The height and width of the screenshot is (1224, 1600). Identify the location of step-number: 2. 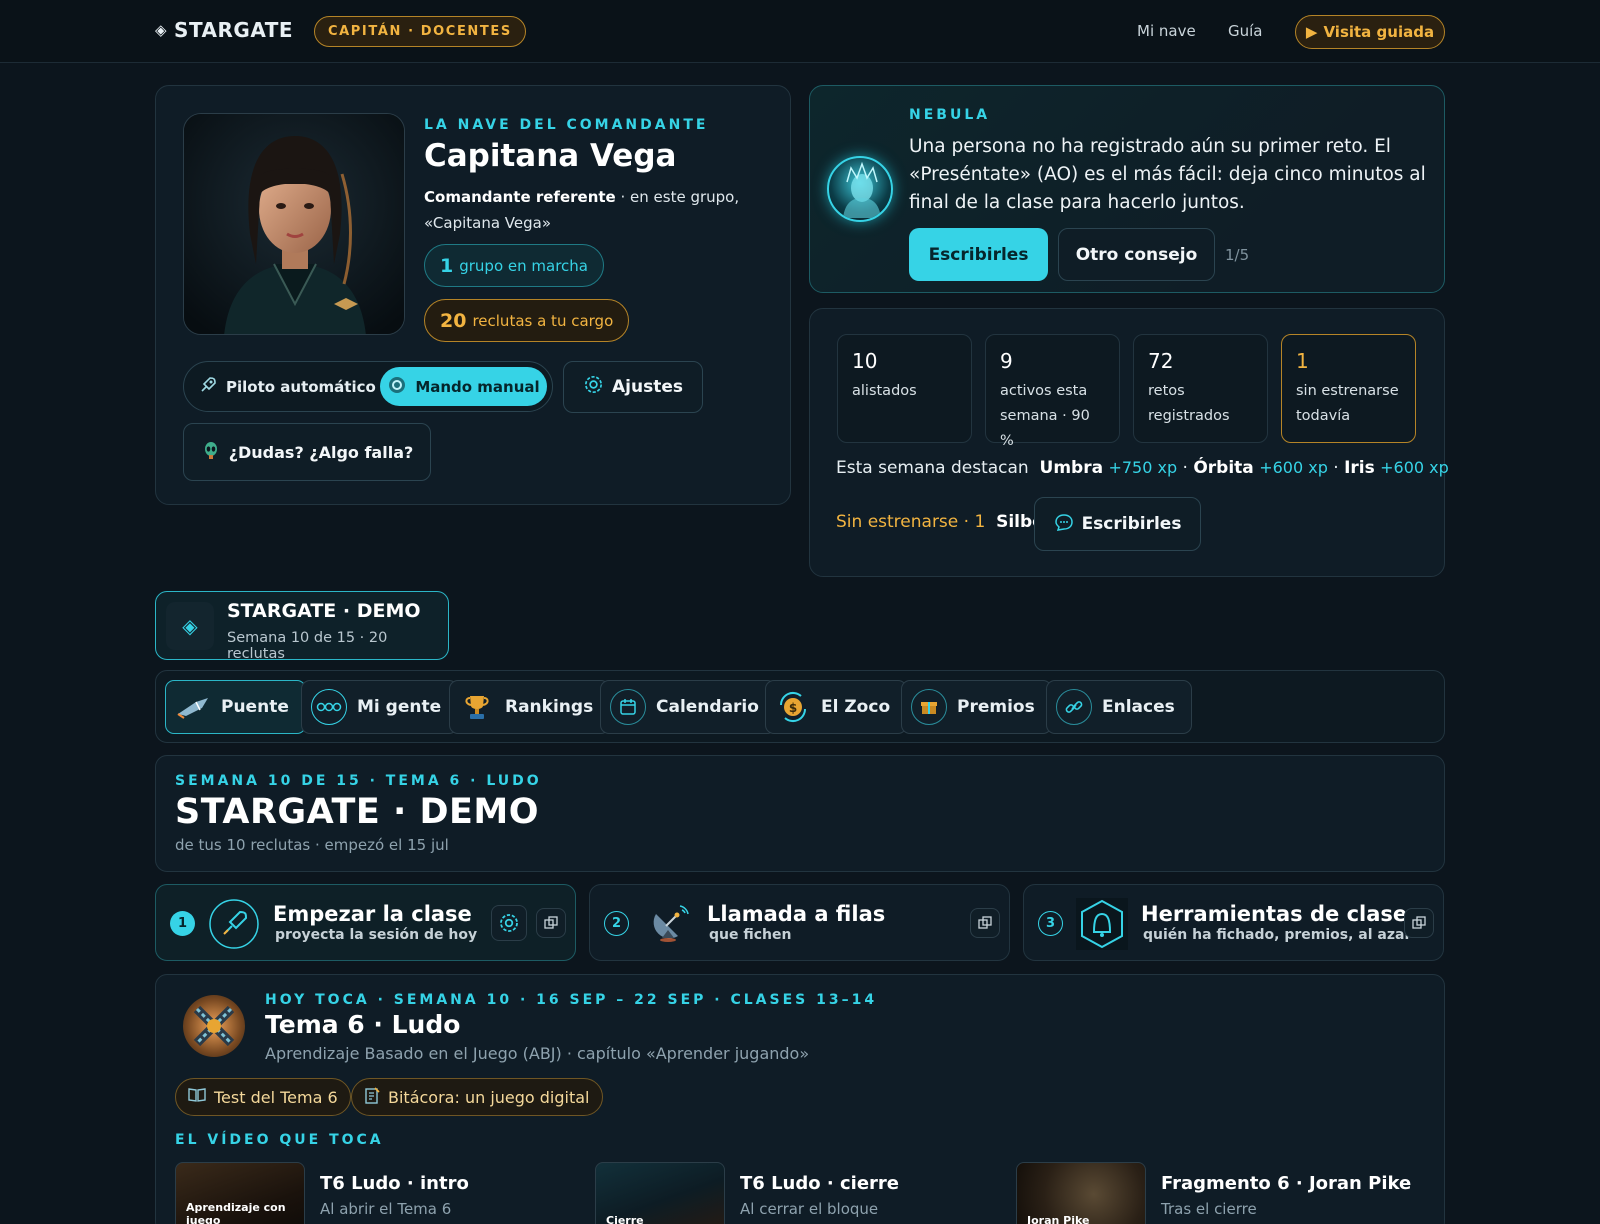
(616, 923).